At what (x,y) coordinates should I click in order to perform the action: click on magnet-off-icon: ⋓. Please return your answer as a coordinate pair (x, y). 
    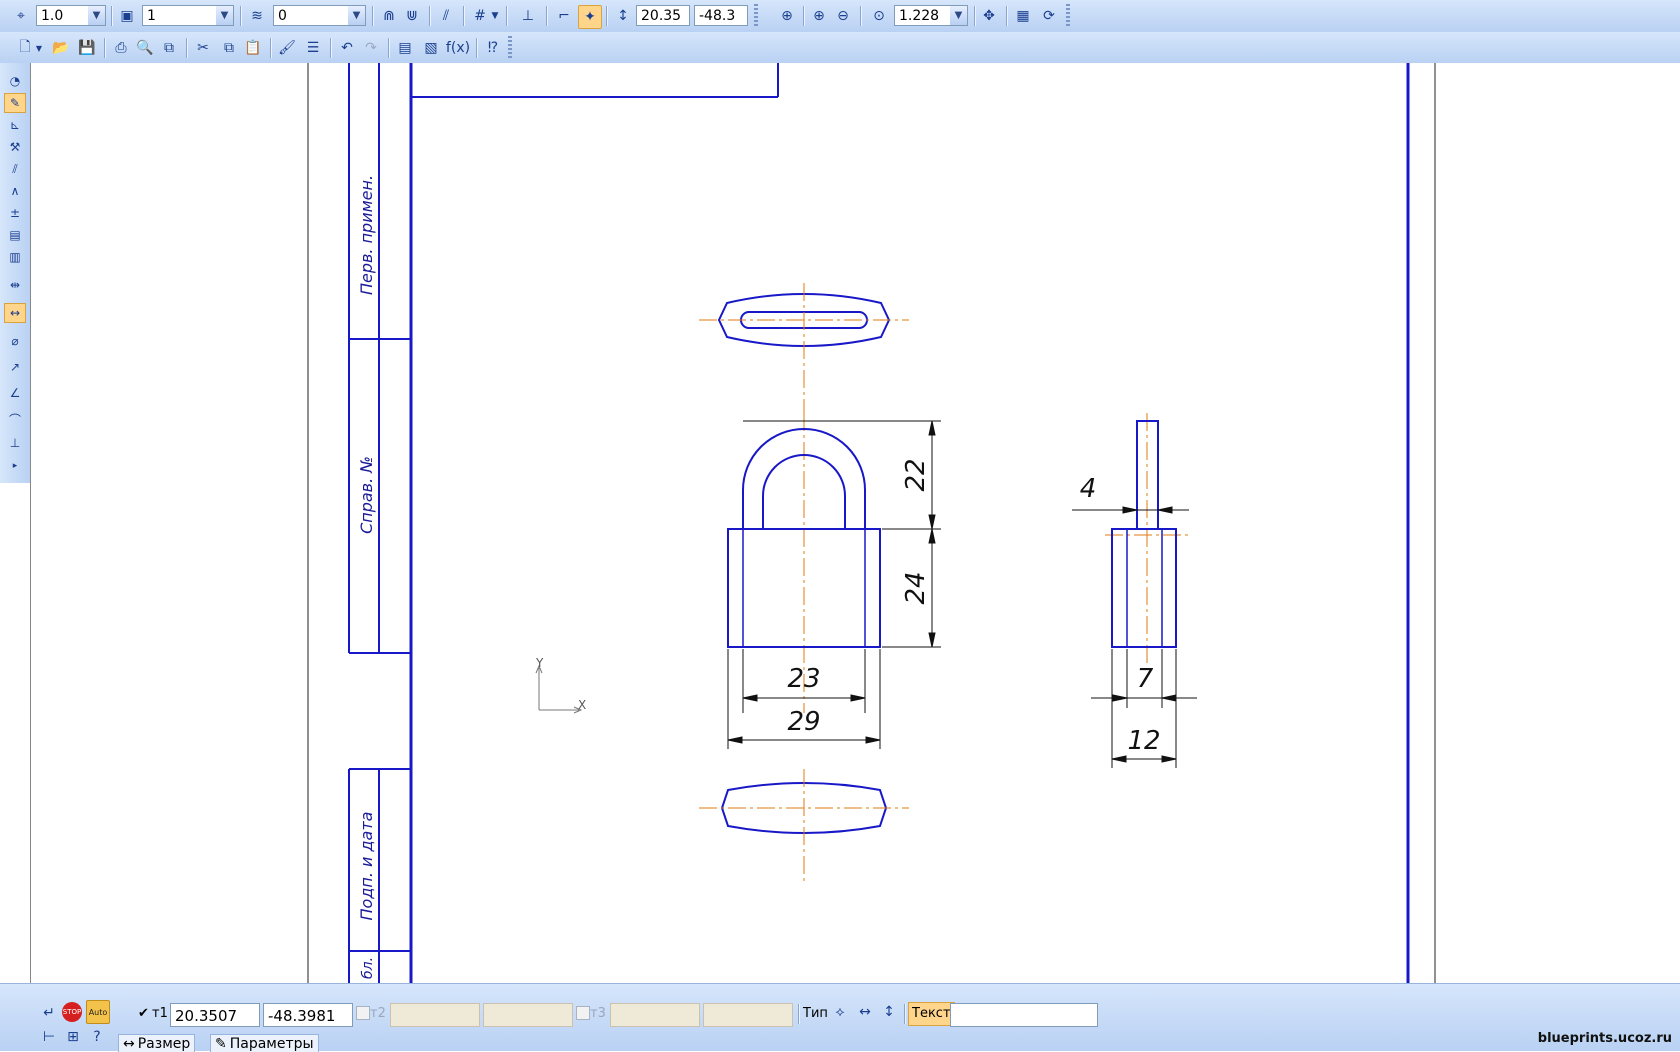
    Looking at the image, I should click on (412, 16).